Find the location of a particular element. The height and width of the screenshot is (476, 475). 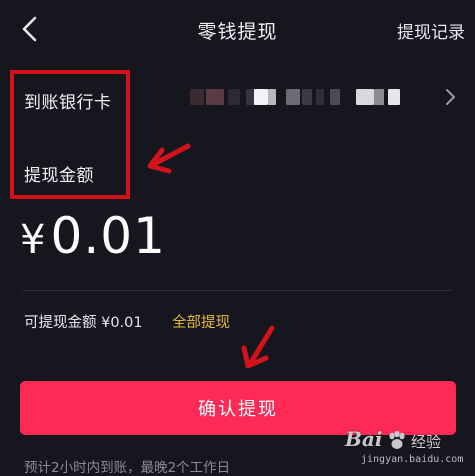

annotation-highlight-box is located at coordinates (70, 134).